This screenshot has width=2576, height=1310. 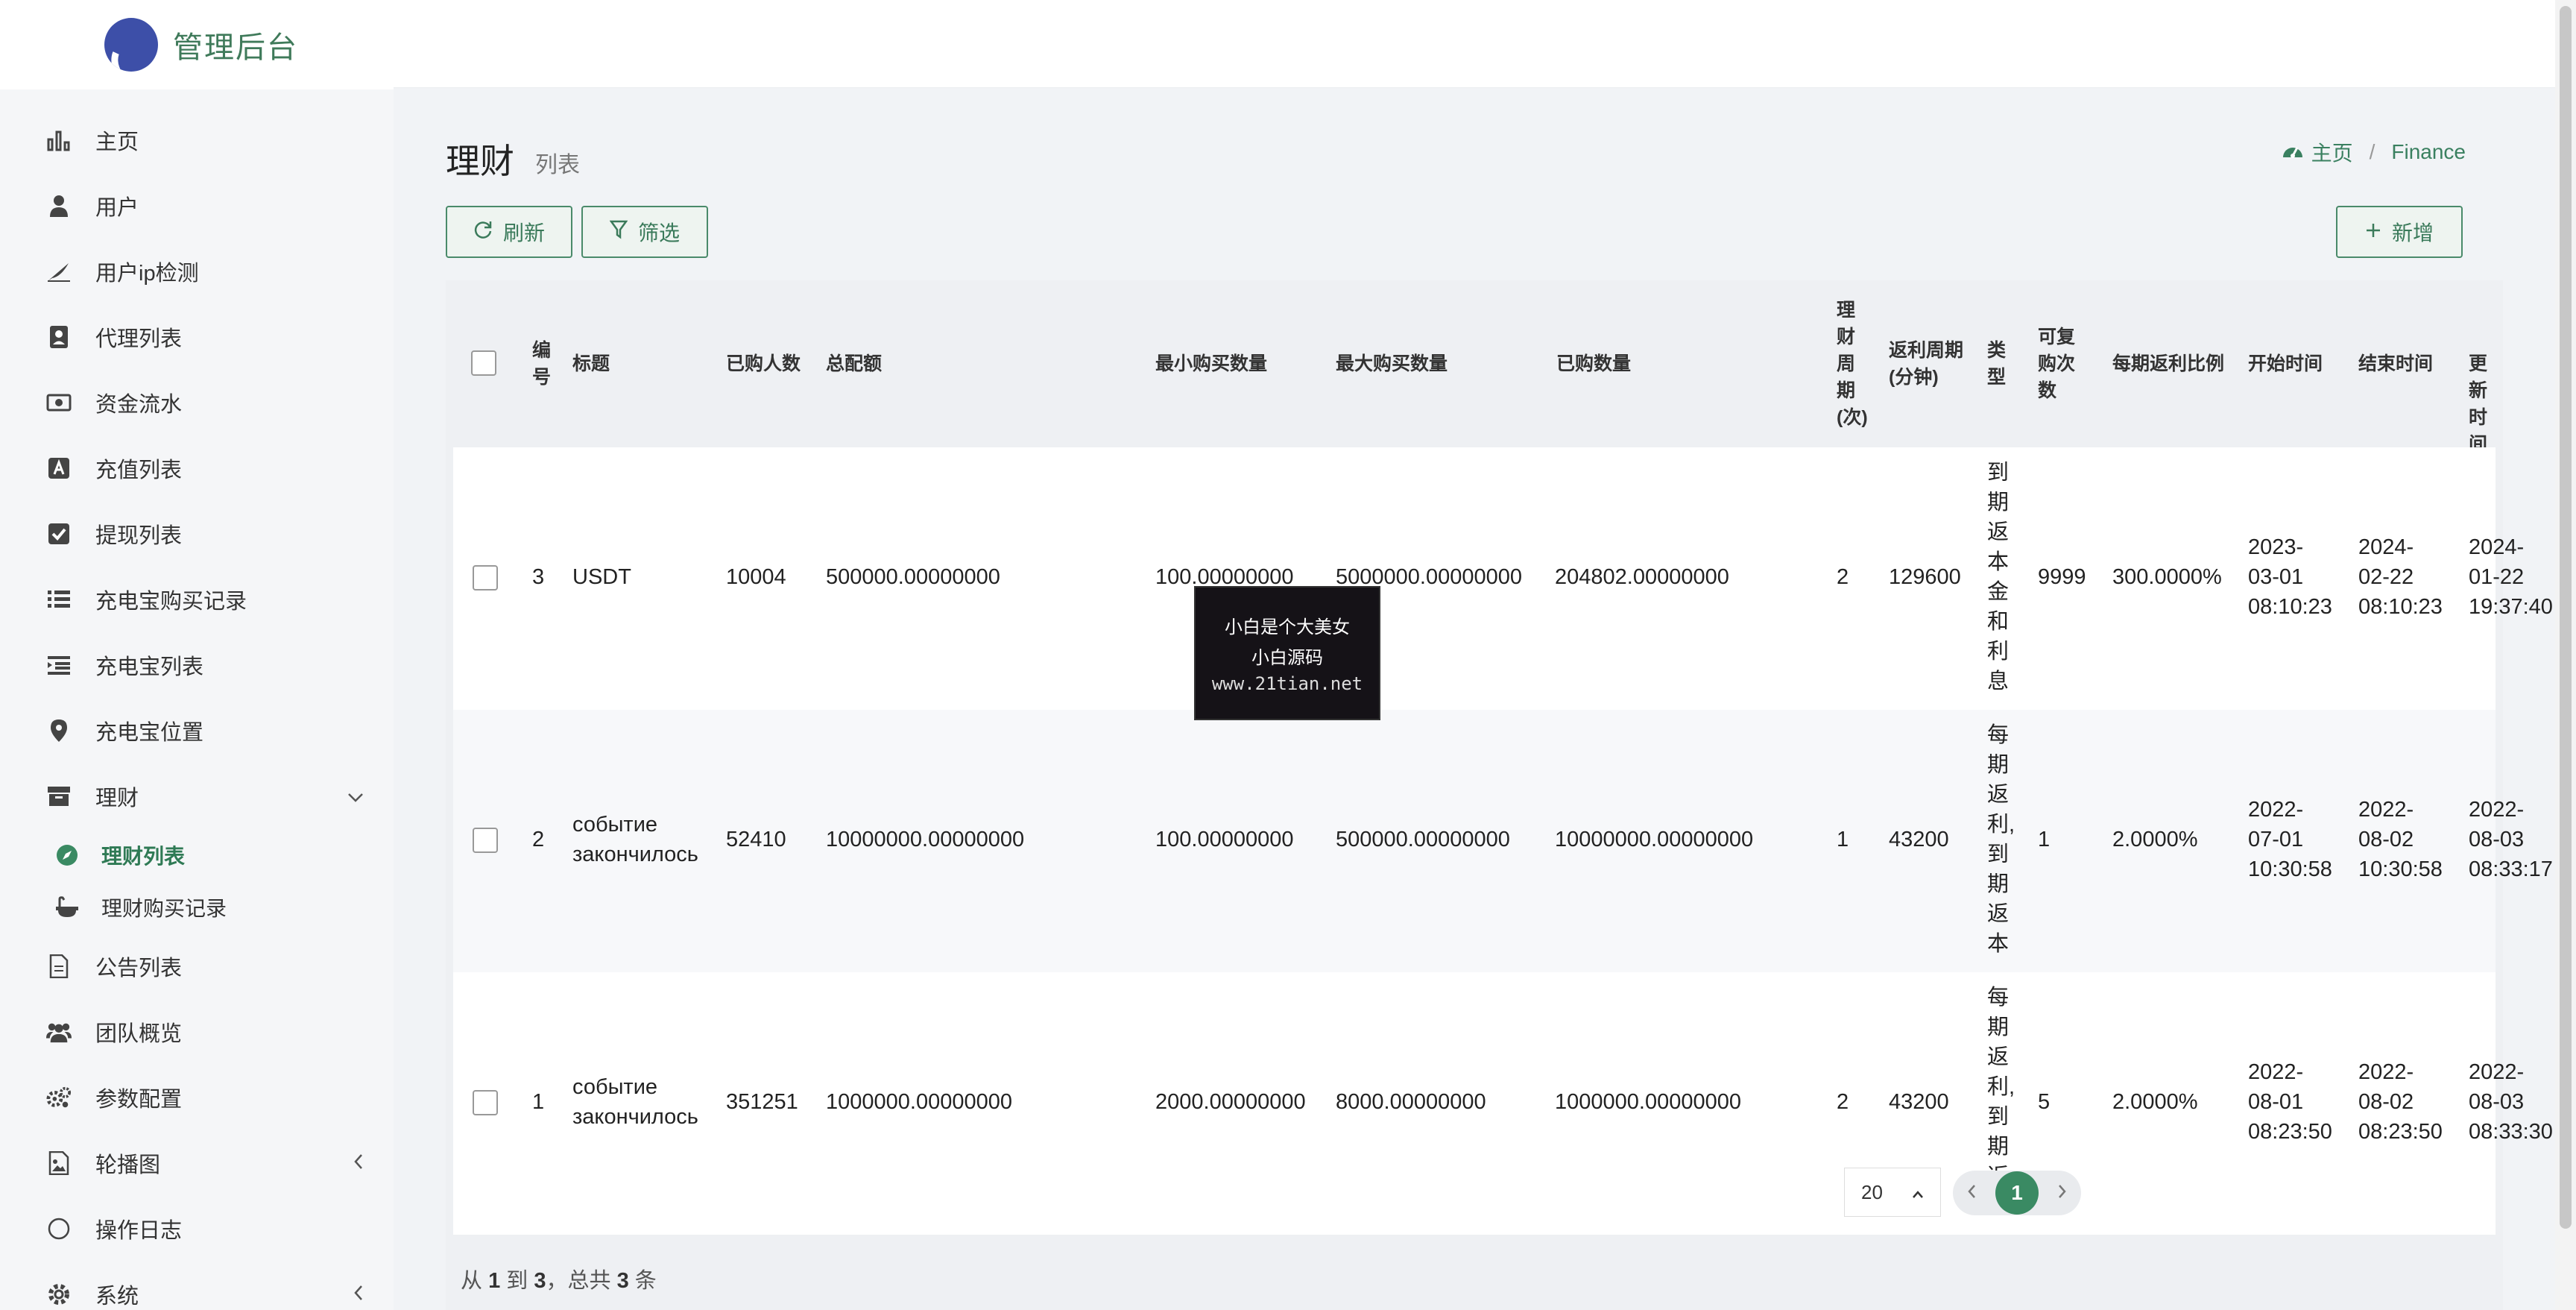 What do you see at coordinates (2168, 363) in the screenshot?
I see `col-rate: 每期返利比例` at bounding box center [2168, 363].